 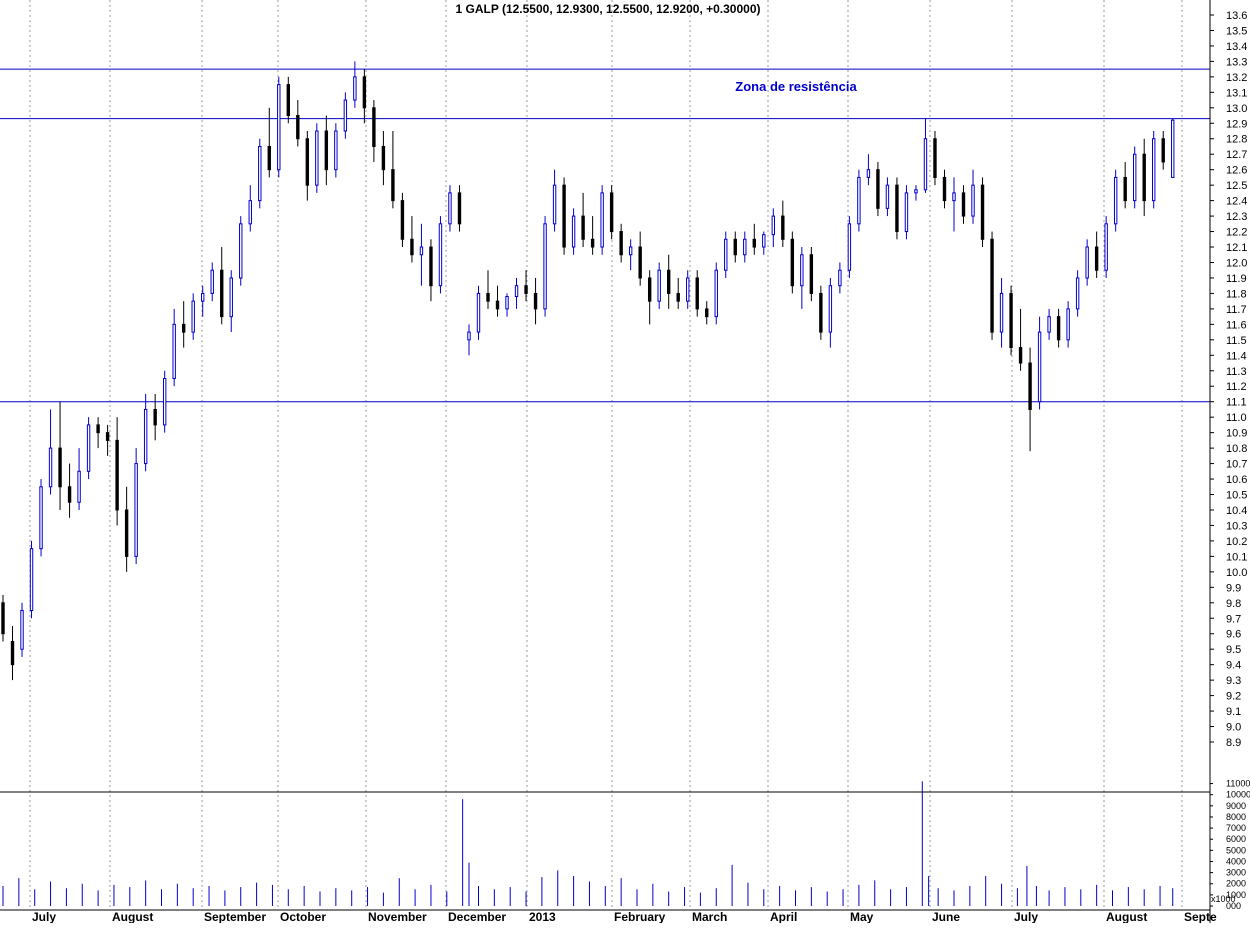 I want to click on volume-tick-label: 9000, so click(x=1236, y=806).